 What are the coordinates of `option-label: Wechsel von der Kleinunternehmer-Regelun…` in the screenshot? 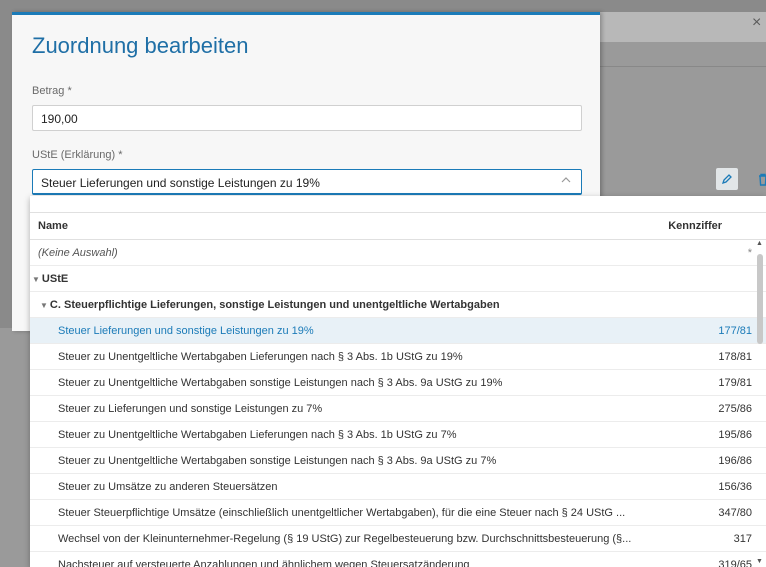 It's located at (345, 539).